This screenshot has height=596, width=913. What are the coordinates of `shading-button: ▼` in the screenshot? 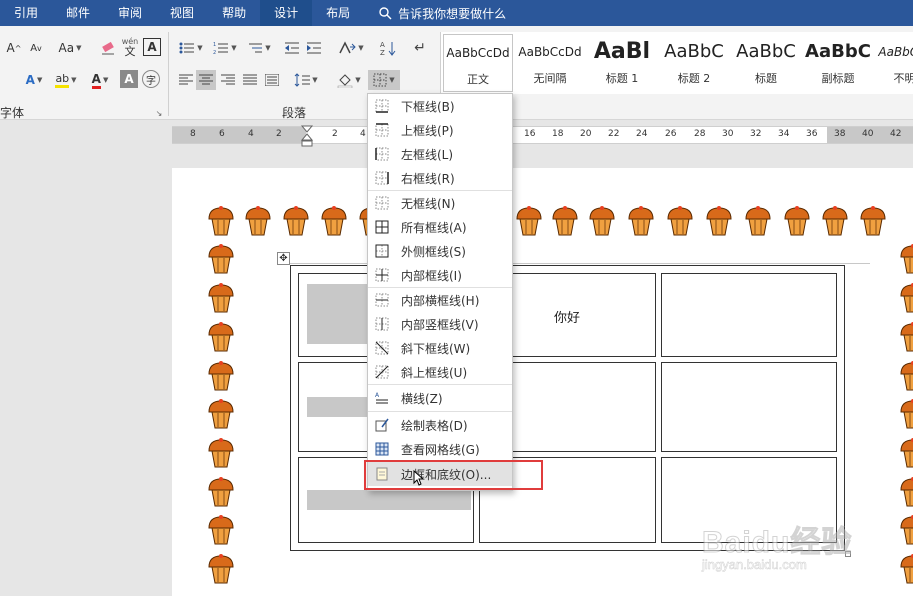 It's located at (349, 80).